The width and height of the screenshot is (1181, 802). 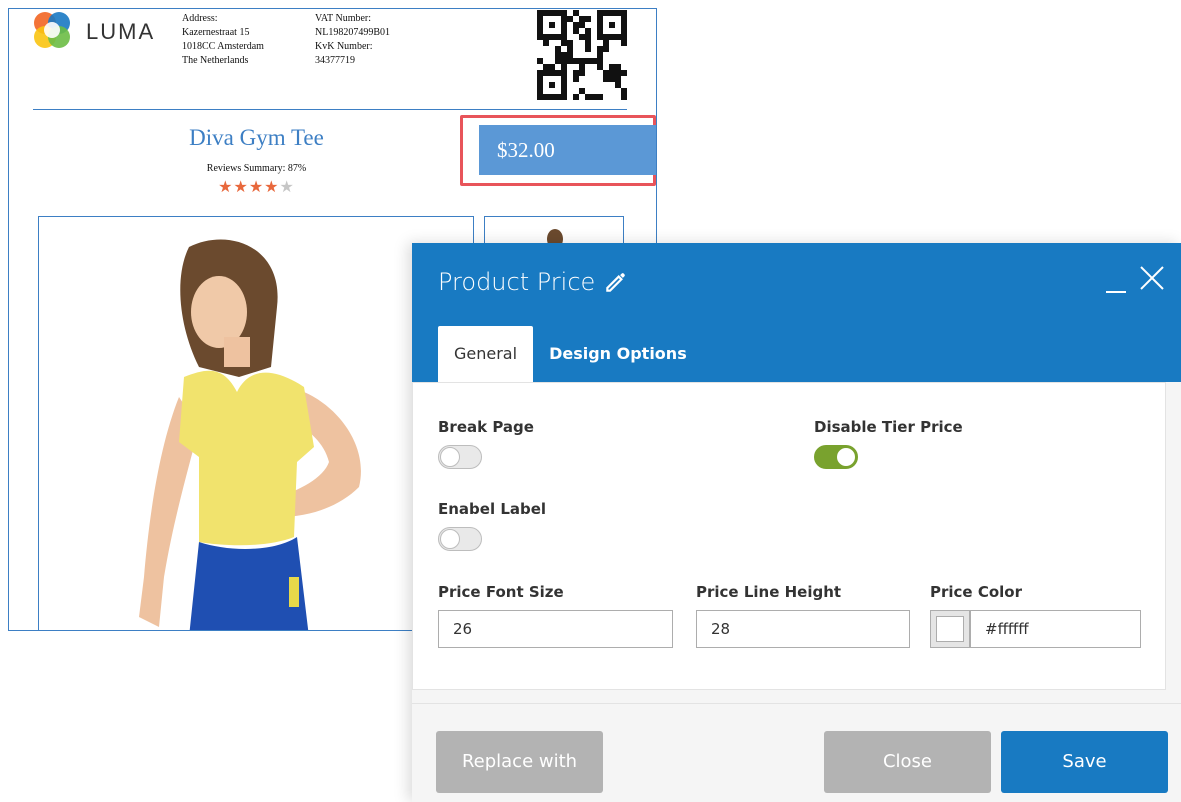 I want to click on price-font-size-input: 26, so click(x=555, y=629).